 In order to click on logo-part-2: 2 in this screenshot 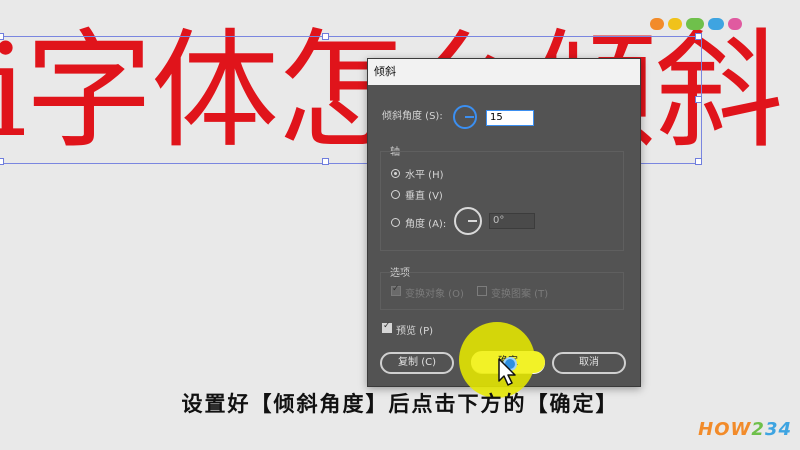, I will do `click(758, 429)`.